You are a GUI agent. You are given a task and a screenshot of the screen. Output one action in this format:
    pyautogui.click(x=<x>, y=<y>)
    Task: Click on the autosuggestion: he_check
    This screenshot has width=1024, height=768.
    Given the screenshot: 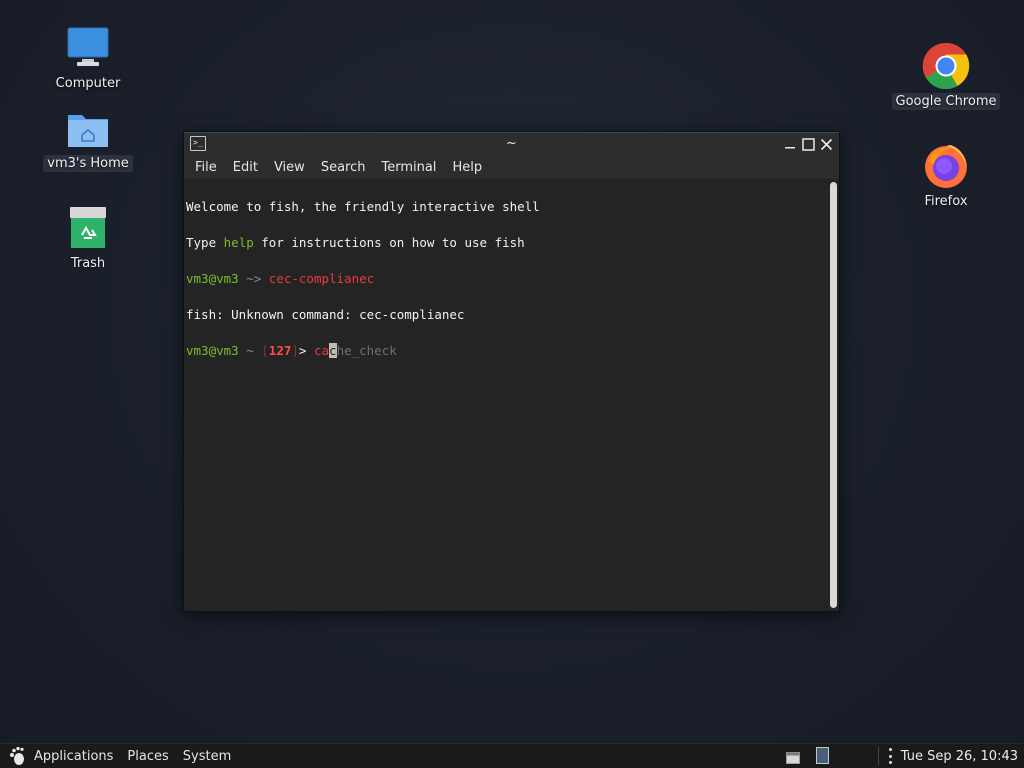 What is the action you would take?
    pyautogui.click(x=366, y=350)
    